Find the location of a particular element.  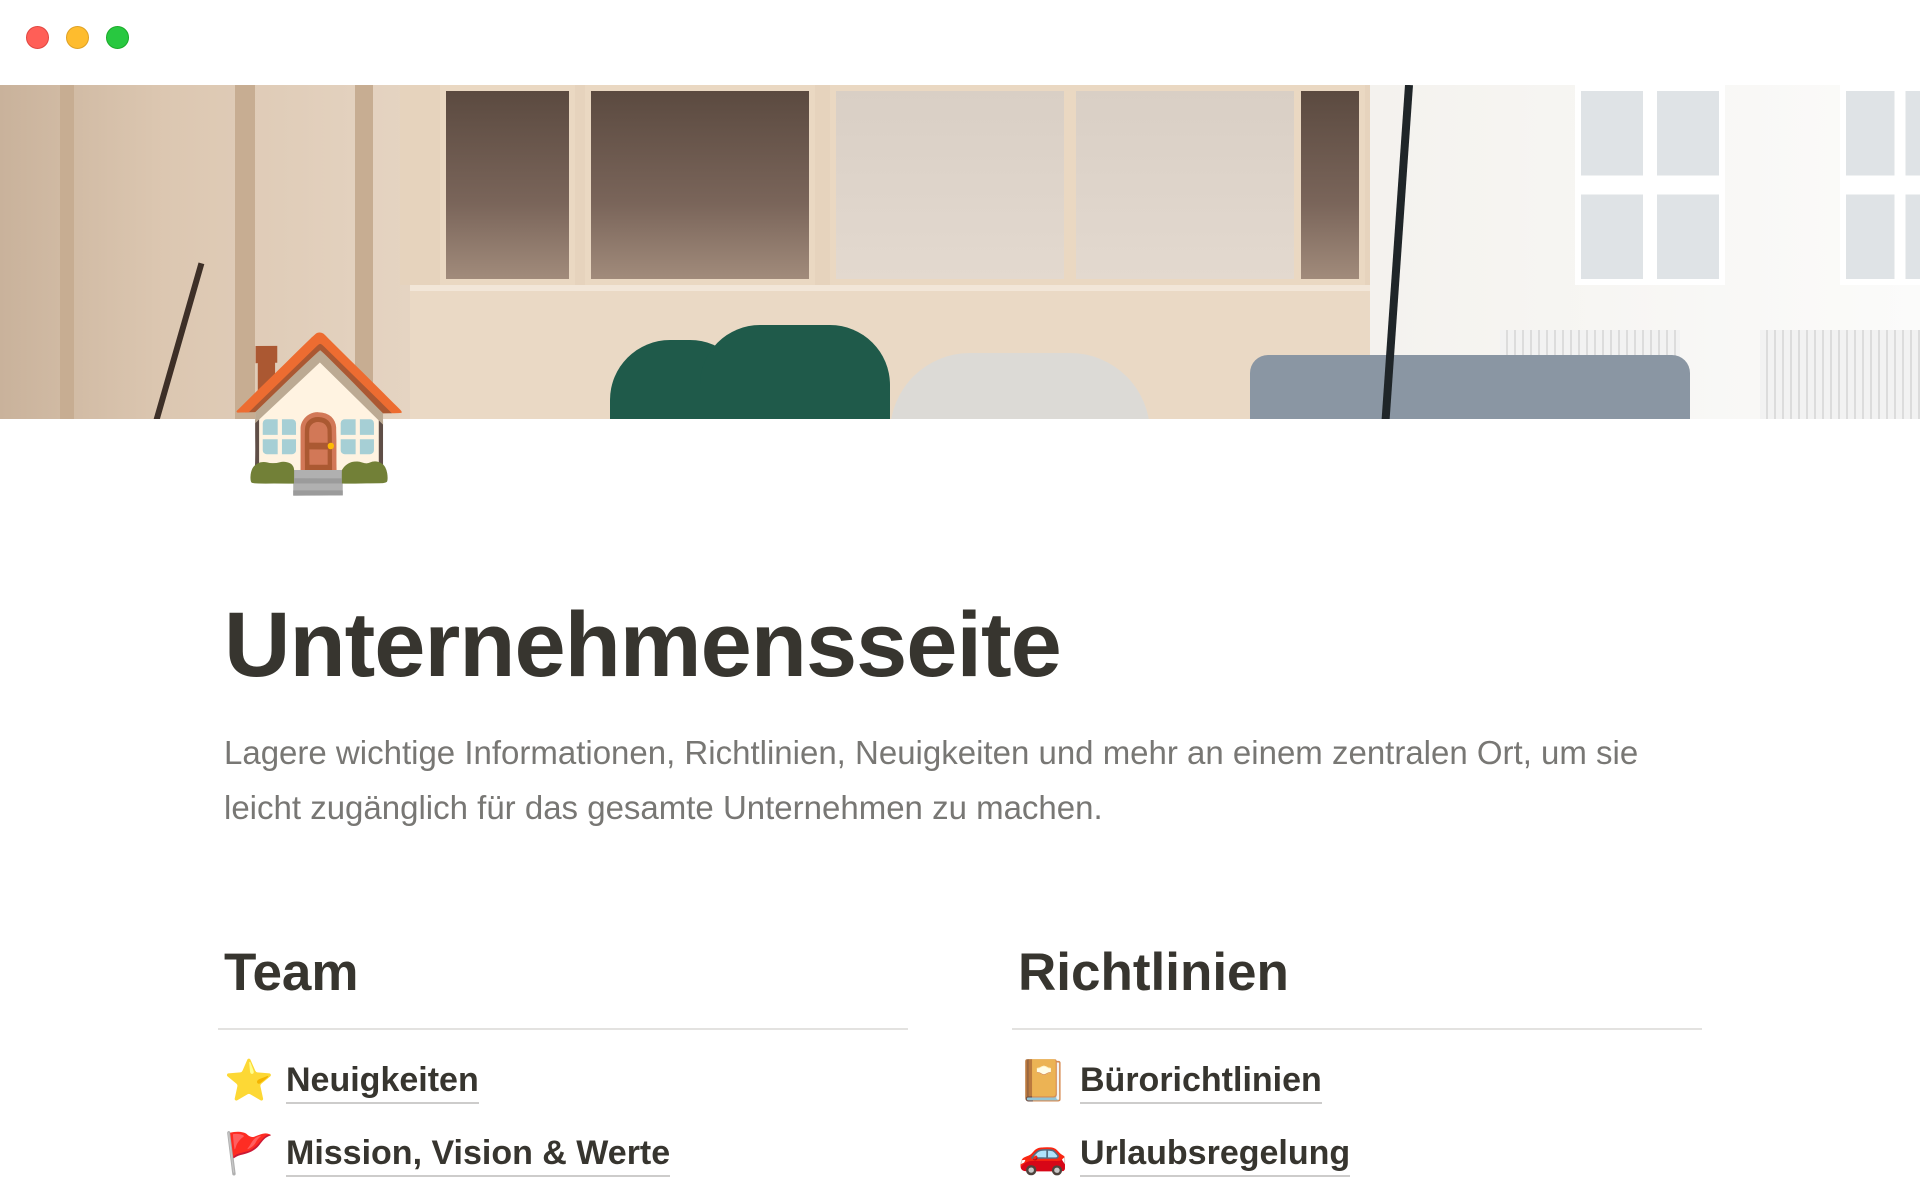

title-bar is located at coordinates (960, 42).